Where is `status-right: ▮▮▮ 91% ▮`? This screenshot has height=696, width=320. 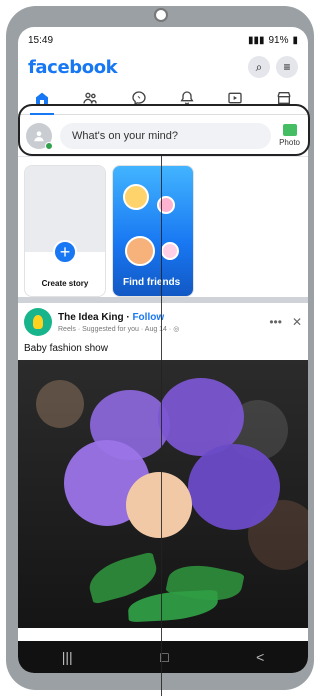 status-right: ▮▮▮ 91% ▮ is located at coordinates (273, 40).